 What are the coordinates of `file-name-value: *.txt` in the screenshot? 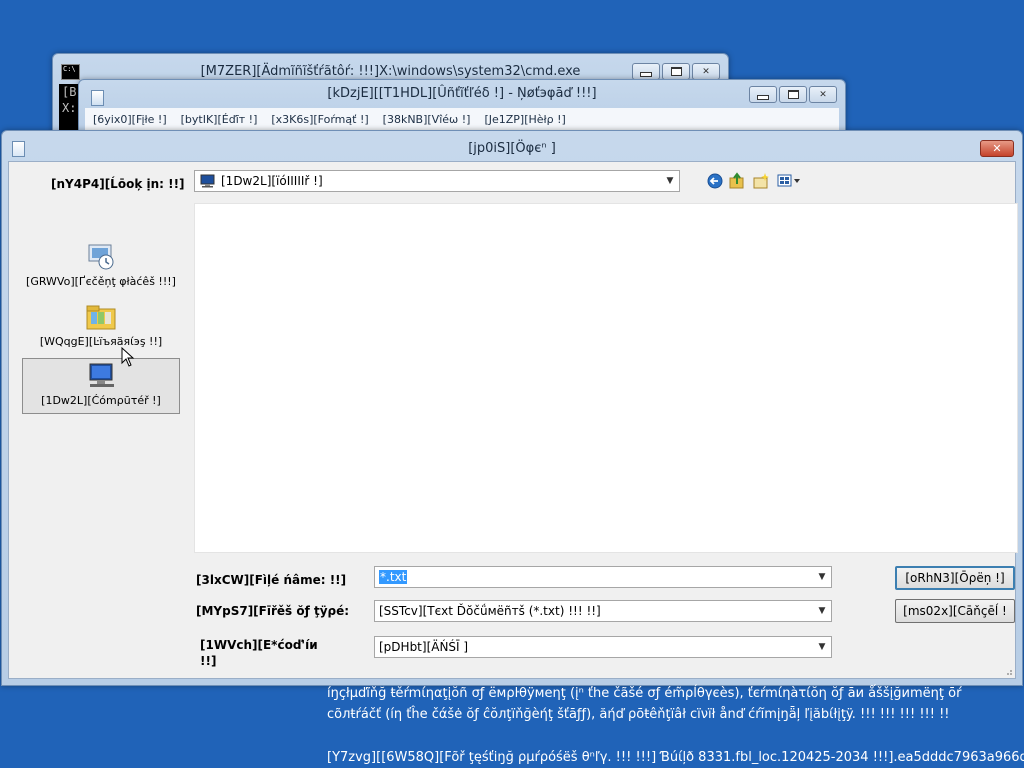 It's located at (393, 577).